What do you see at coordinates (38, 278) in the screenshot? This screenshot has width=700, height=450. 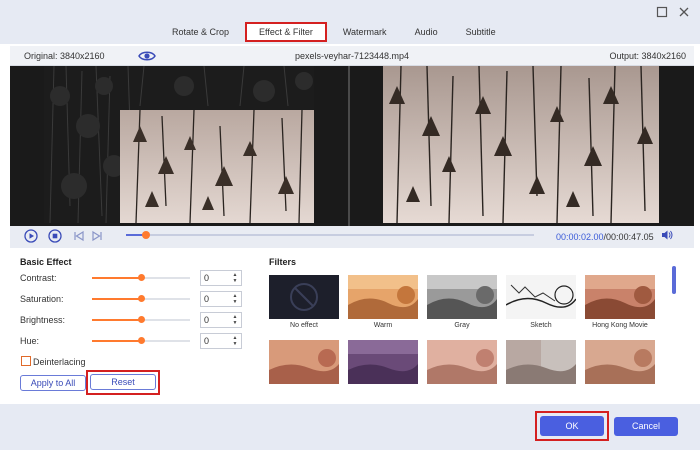 I see `contrast-label: Contrast:` at bounding box center [38, 278].